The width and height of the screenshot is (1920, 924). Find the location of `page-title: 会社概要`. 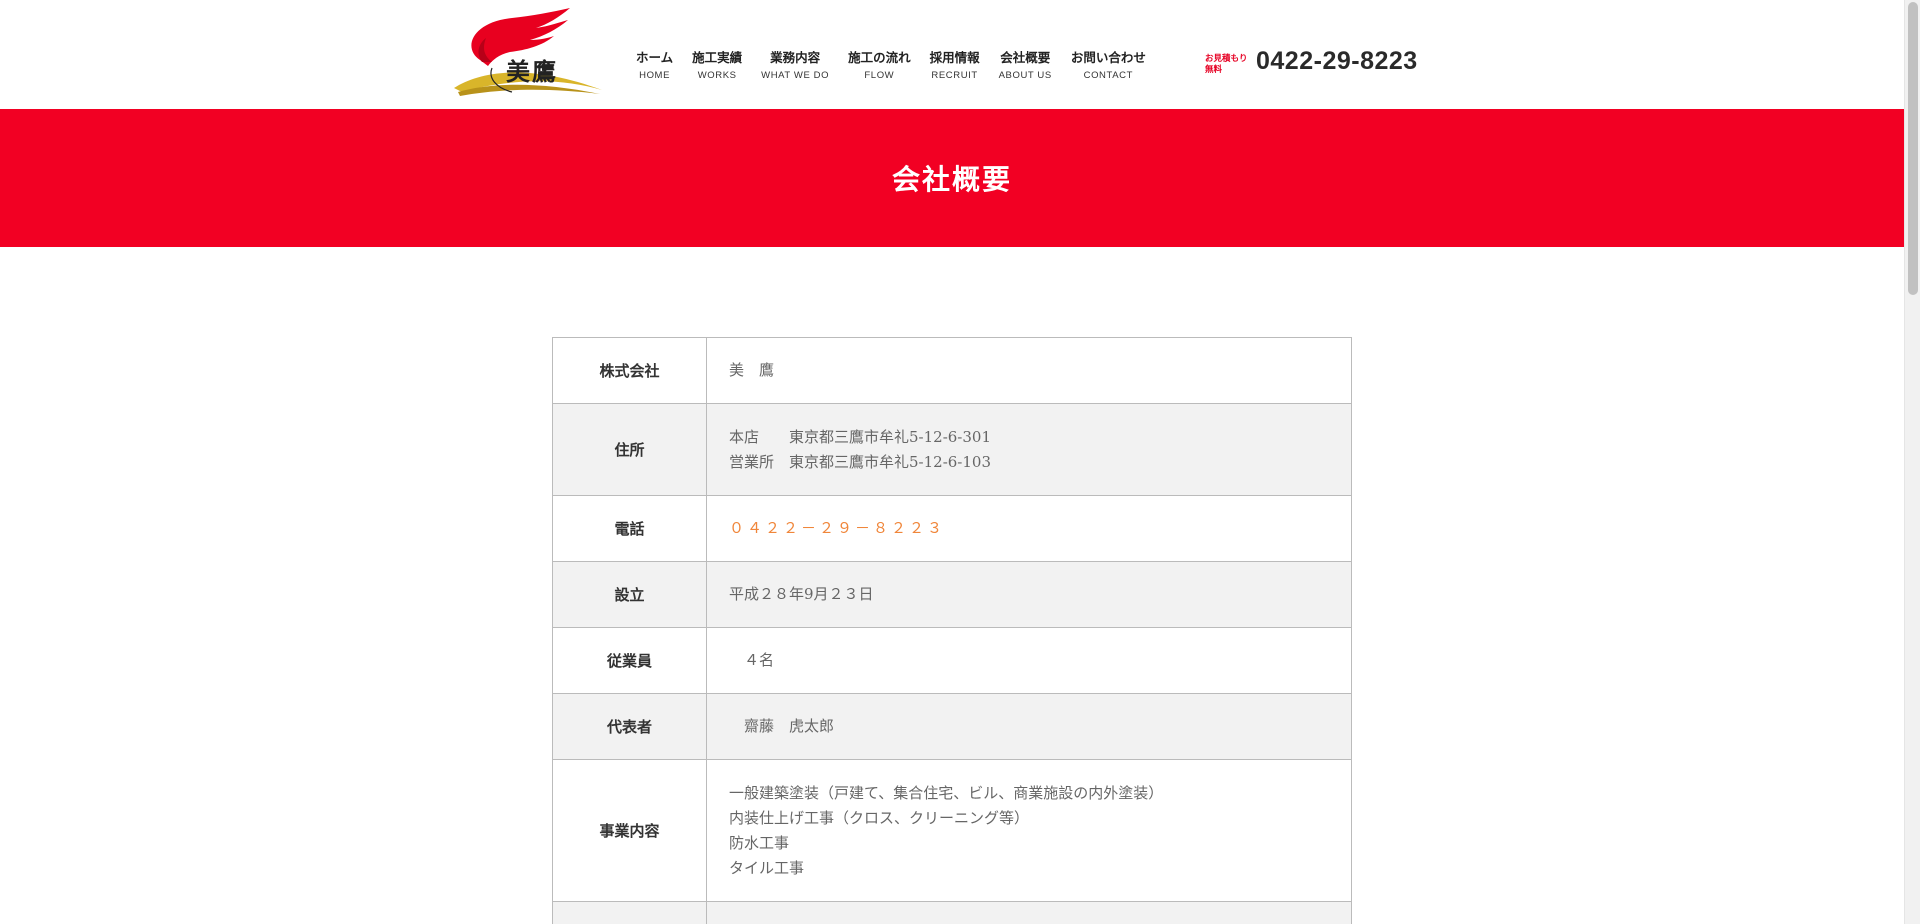

page-title: 会社概要 is located at coordinates (951, 179).